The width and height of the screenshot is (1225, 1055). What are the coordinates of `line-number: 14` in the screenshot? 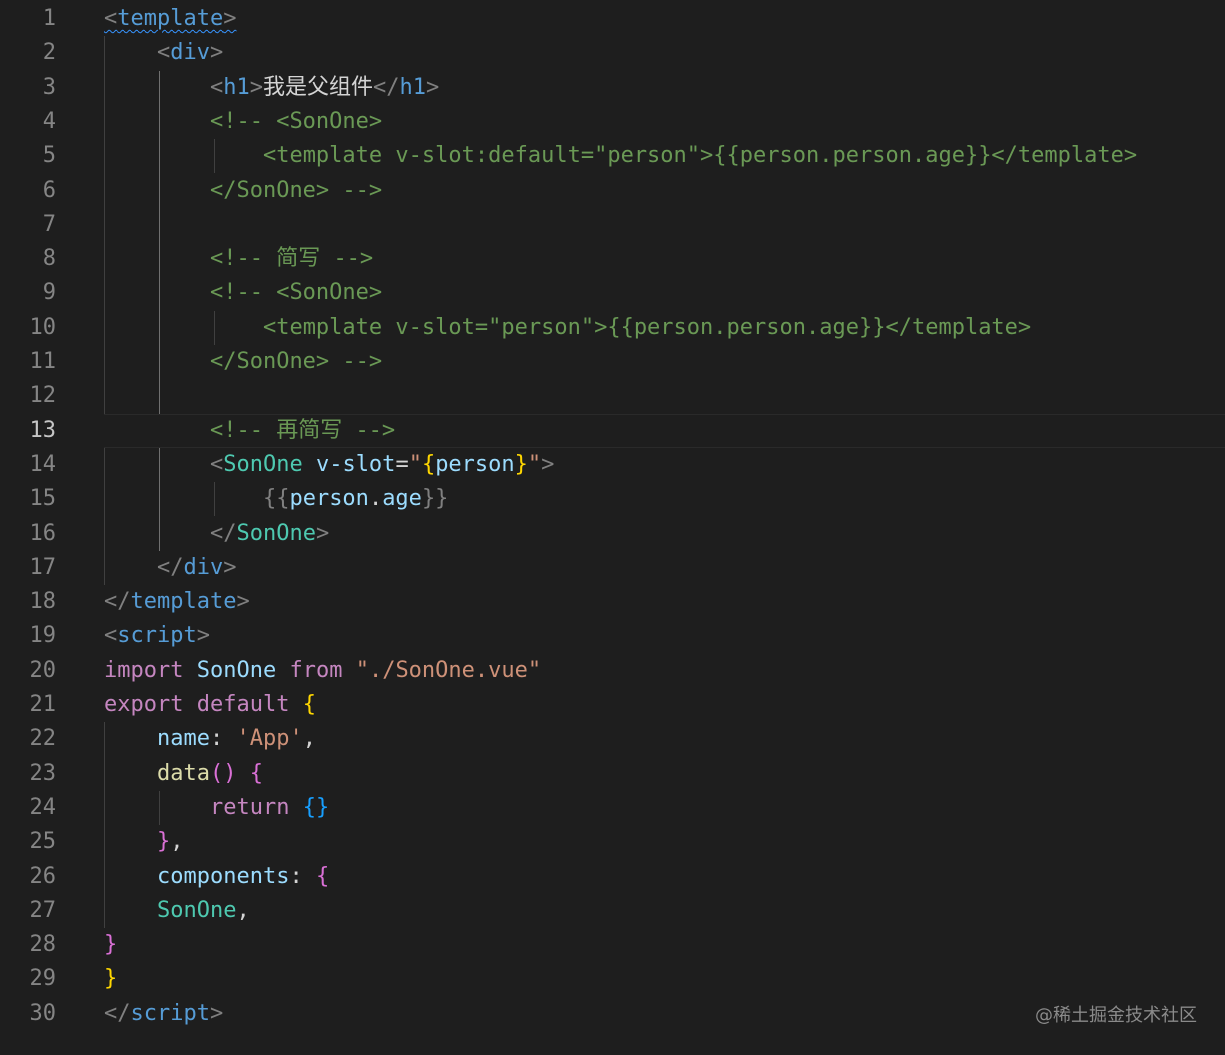 It's located at (43, 464).